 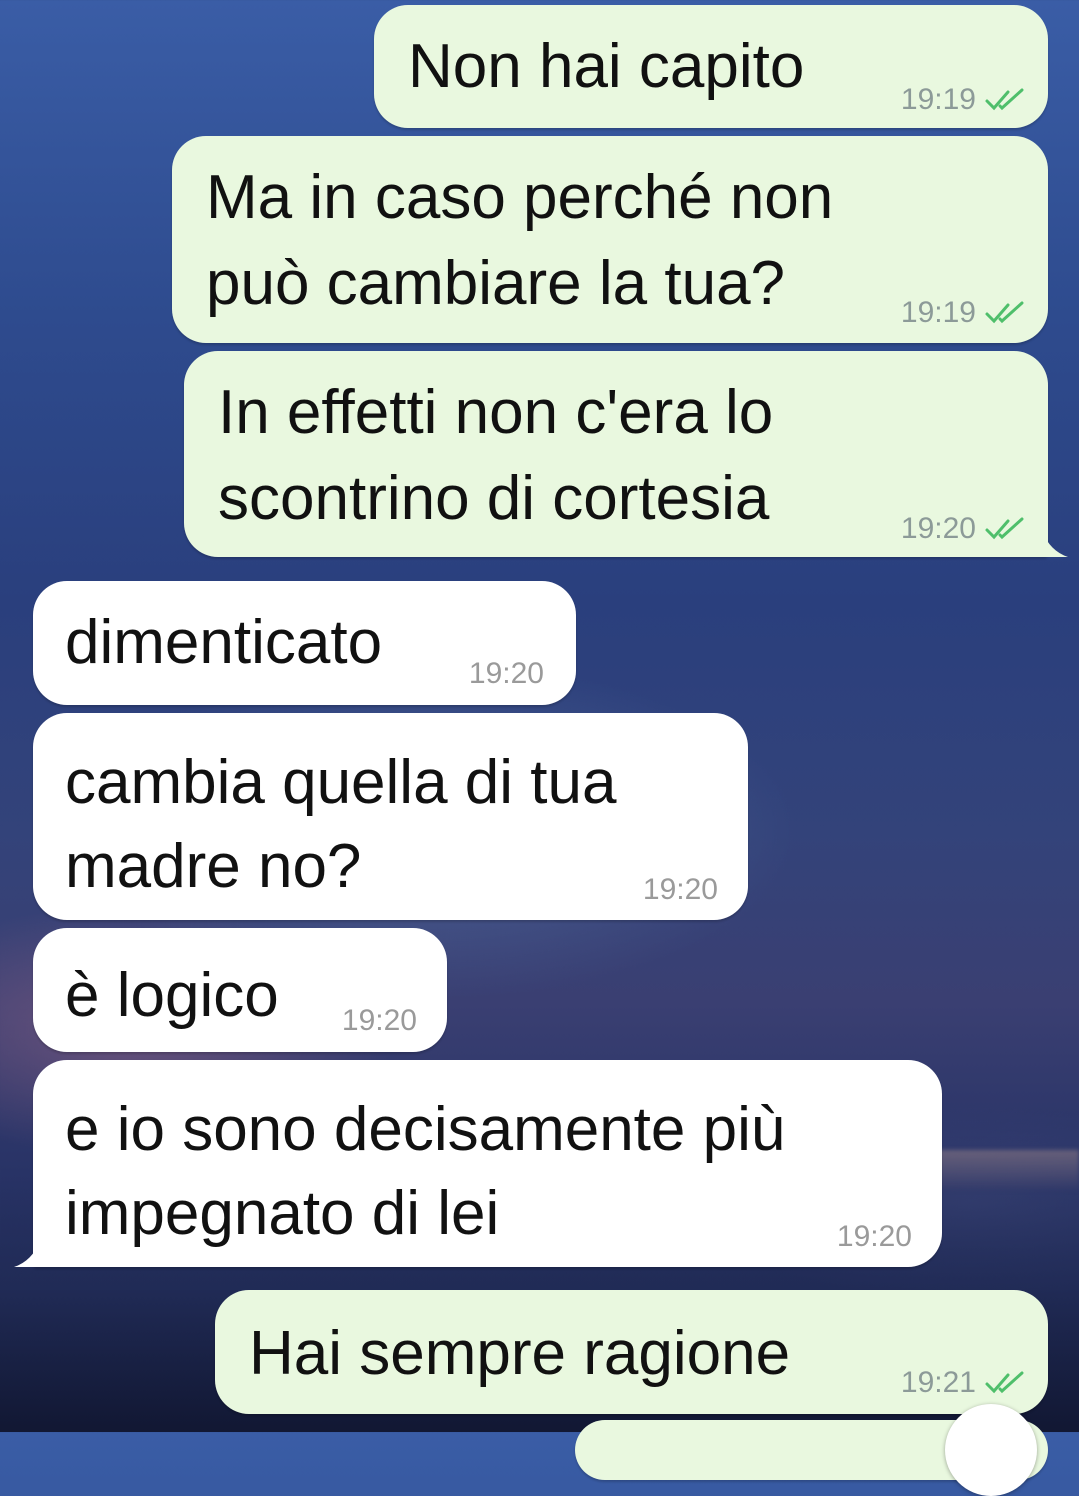 I want to click on message-bubble-incoming: cambia quella di tua madre no? 19:20, so click(x=390, y=816).